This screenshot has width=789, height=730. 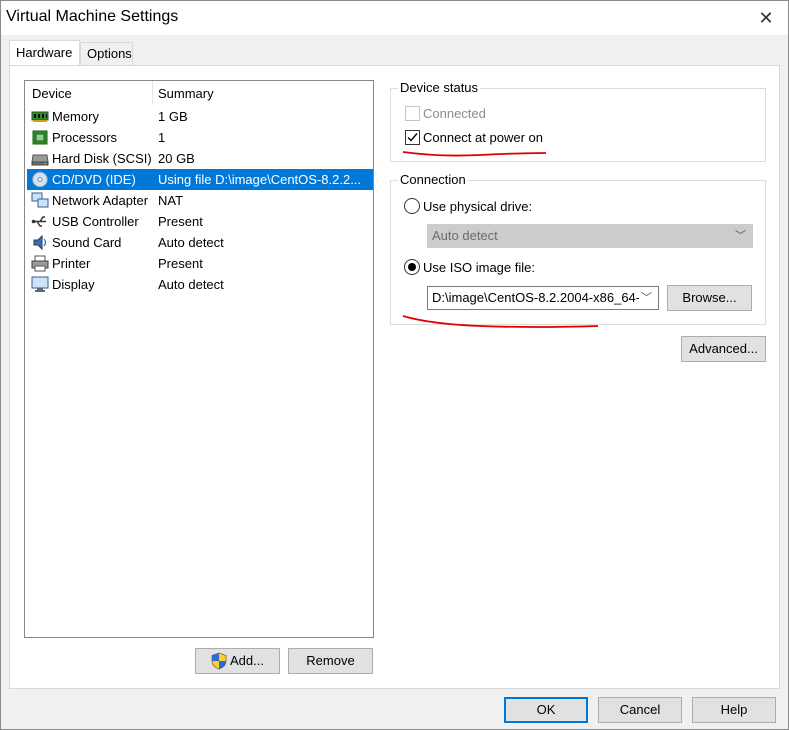 What do you see at coordinates (176, 158) in the screenshot?
I see `device-summary: 20 GB` at bounding box center [176, 158].